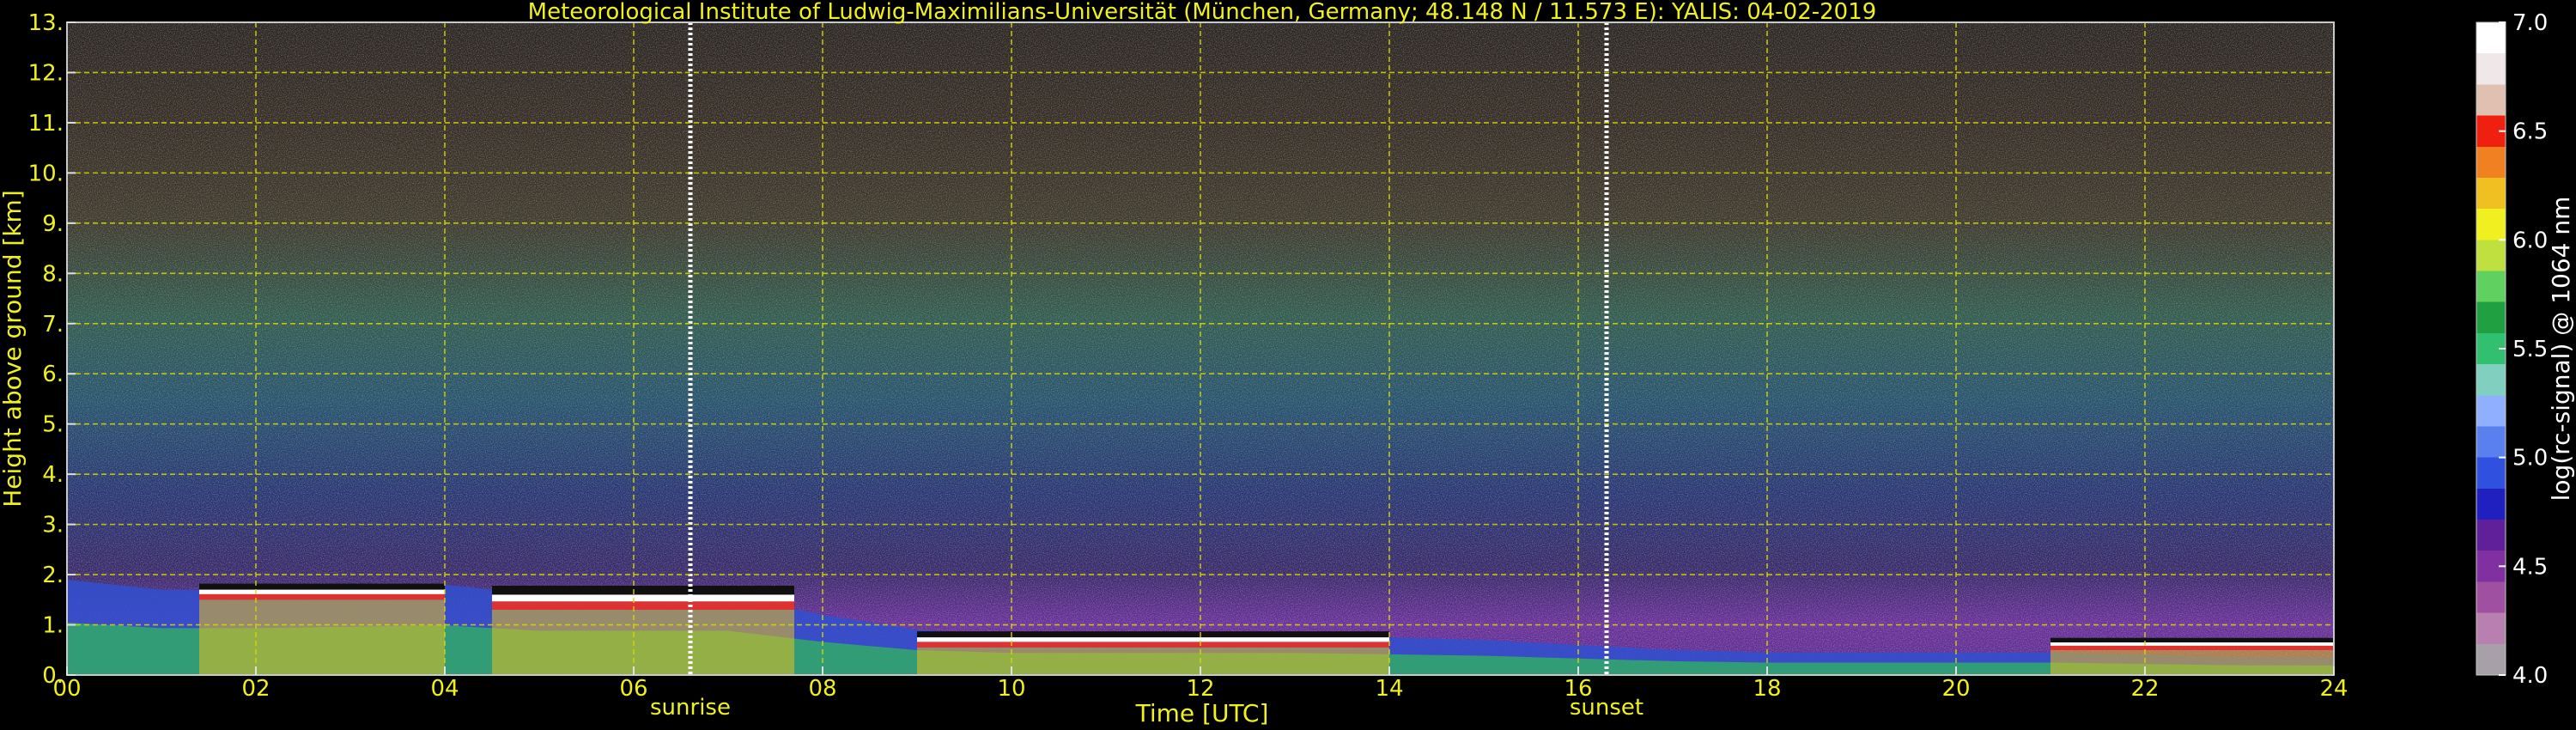  Describe the element at coordinates (1202, 713) in the screenshot. I see `x-axis-label: Time [UTC]` at that location.